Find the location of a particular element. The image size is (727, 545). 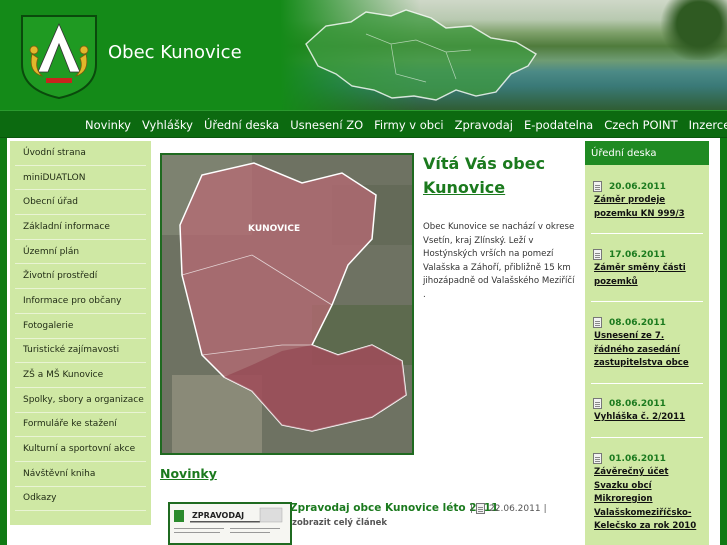

welcome-heading: Vítá Vás obec Kunovice is located at coordinates (498, 176).